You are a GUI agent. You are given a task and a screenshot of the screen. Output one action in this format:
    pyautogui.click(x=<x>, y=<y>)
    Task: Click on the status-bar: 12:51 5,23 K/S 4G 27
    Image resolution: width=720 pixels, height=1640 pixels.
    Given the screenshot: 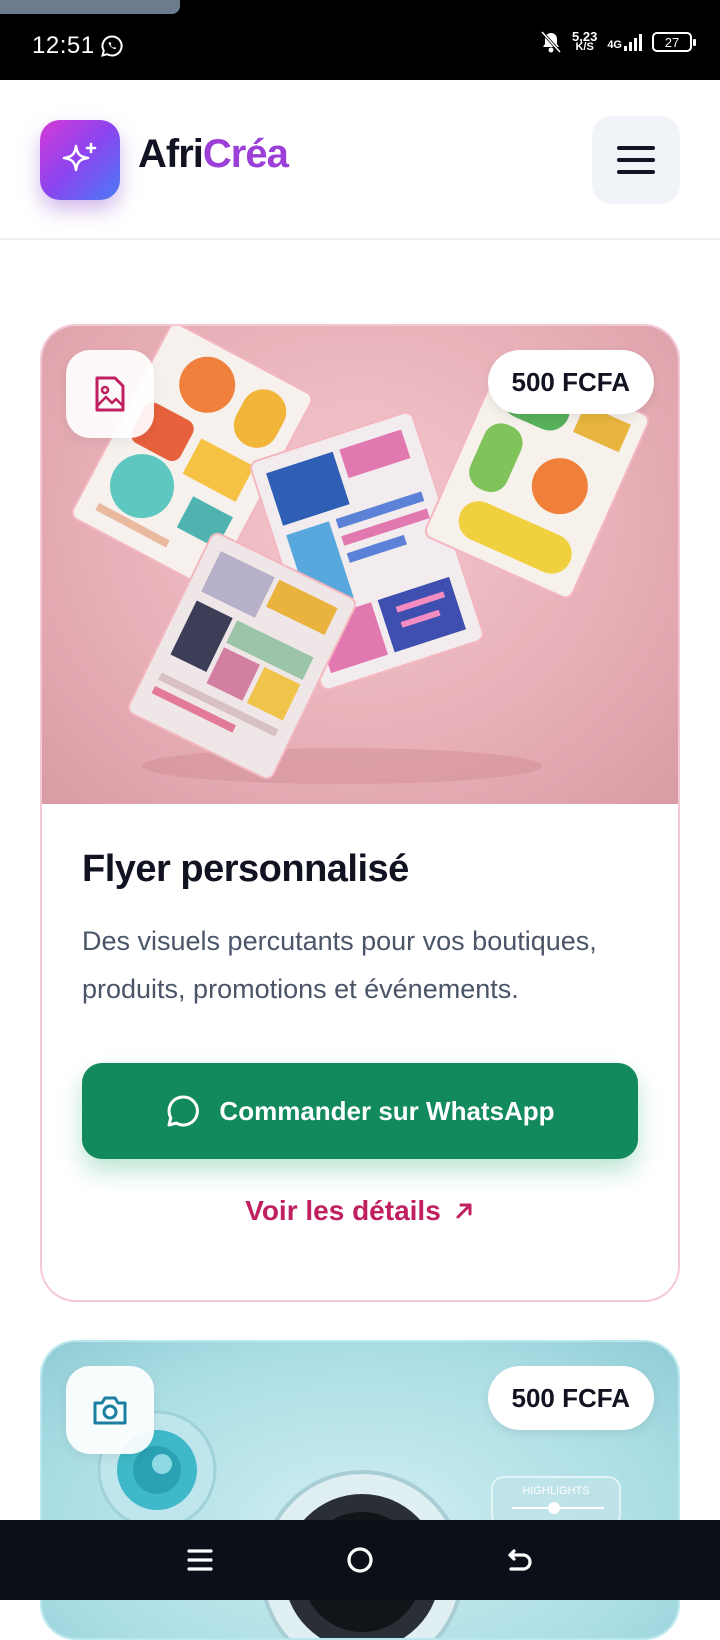 What is the action you would take?
    pyautogui.click(x=360, y=40)
    